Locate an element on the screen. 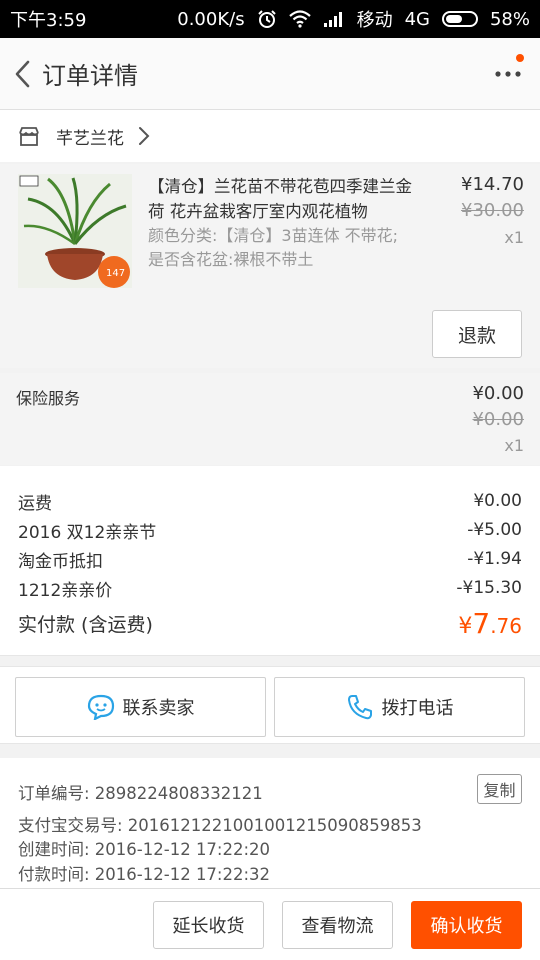  battery-level: 58% is located at coordinates (509, 19).